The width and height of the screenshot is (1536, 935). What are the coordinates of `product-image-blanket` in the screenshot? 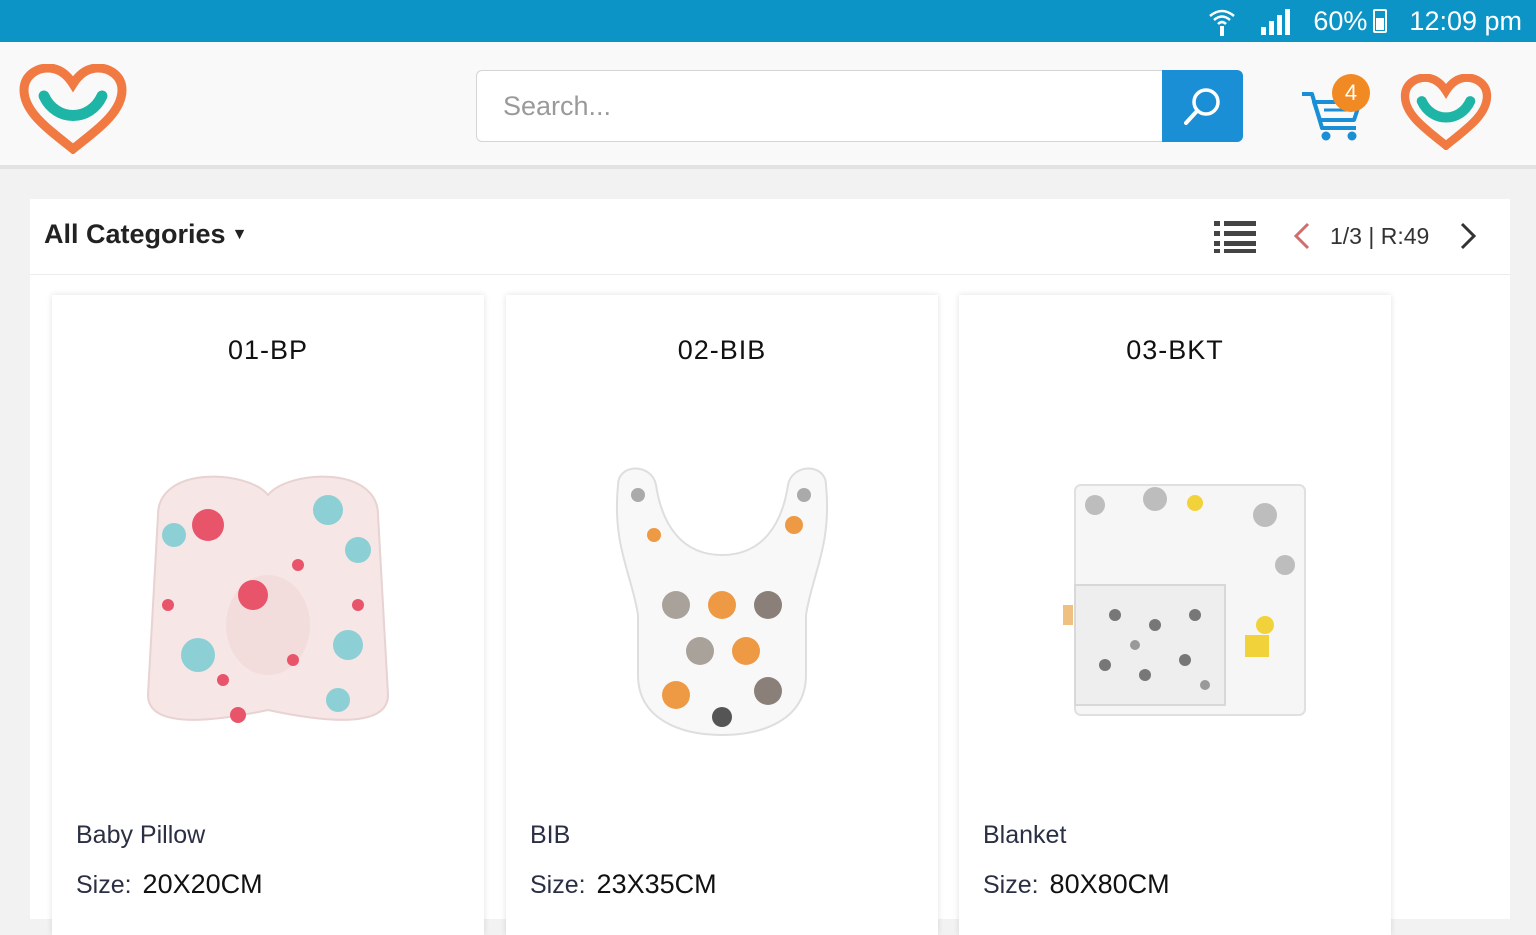 It's located at (1175, 600).